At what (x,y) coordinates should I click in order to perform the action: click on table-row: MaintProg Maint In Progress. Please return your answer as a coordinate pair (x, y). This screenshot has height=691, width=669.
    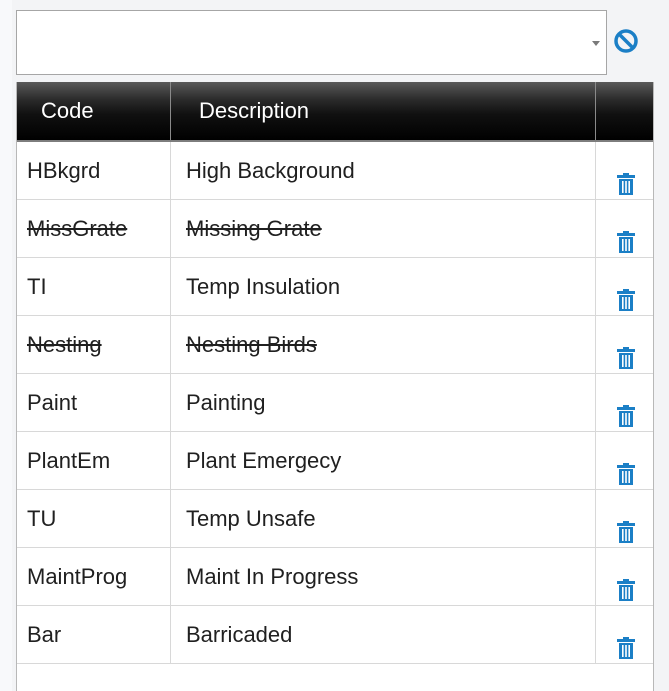
    Looking at the image, I should click on (335, 577).